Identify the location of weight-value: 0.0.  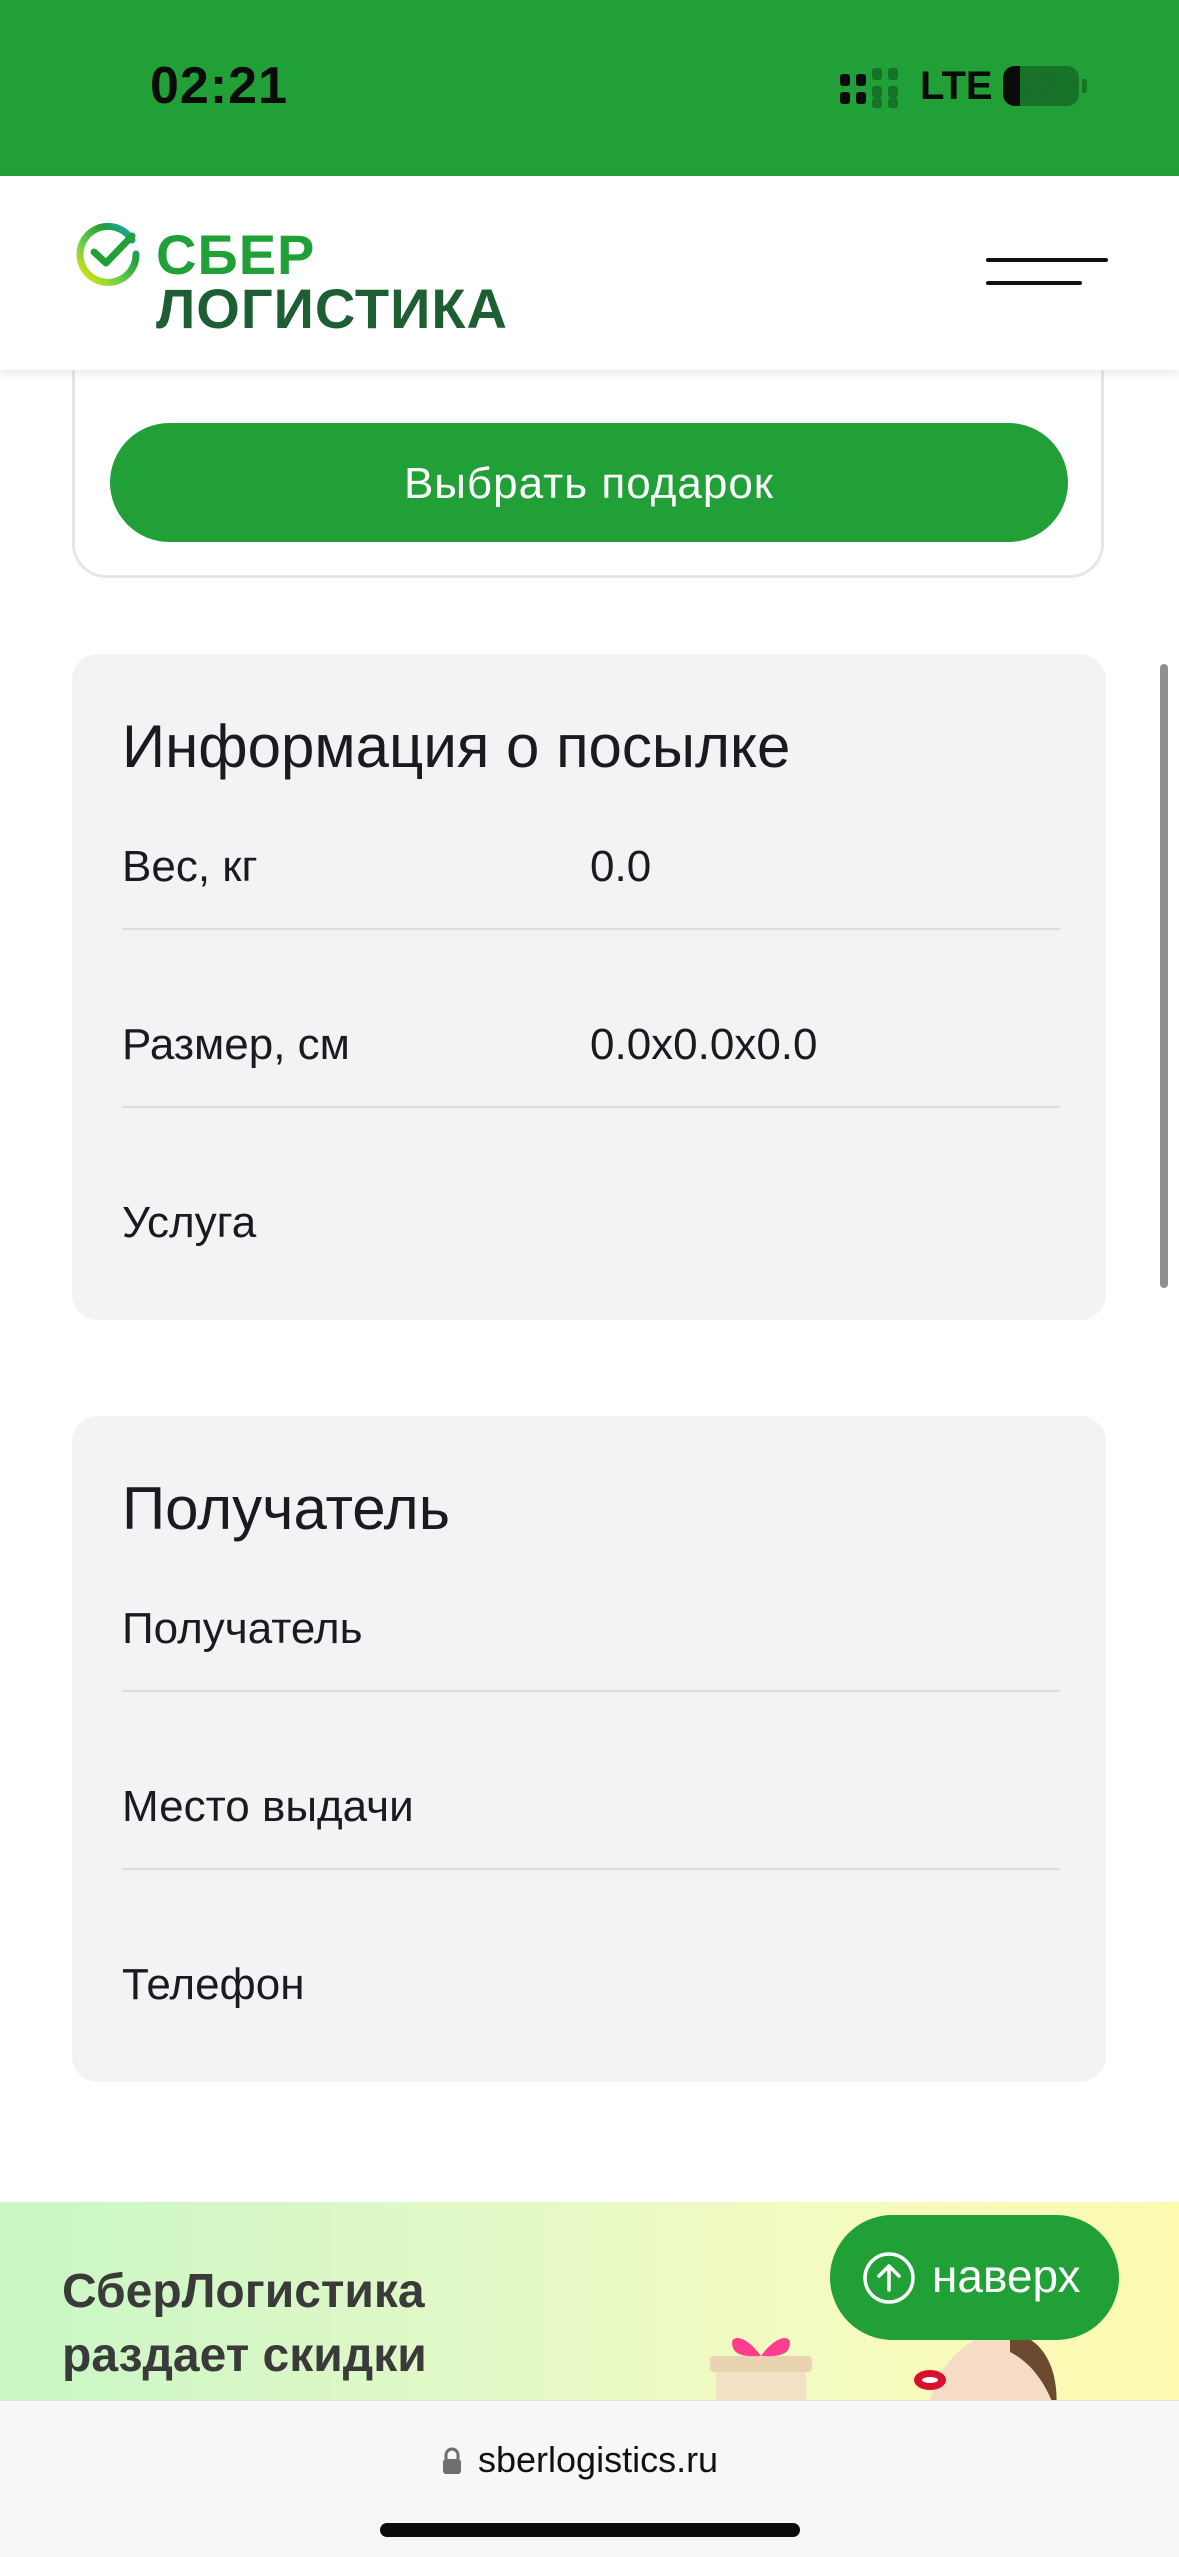
(621, 866).